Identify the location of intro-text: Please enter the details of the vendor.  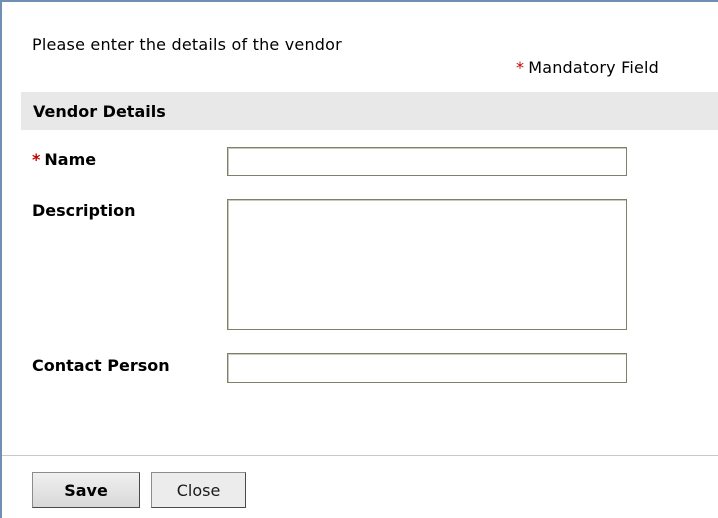
(187, 44).